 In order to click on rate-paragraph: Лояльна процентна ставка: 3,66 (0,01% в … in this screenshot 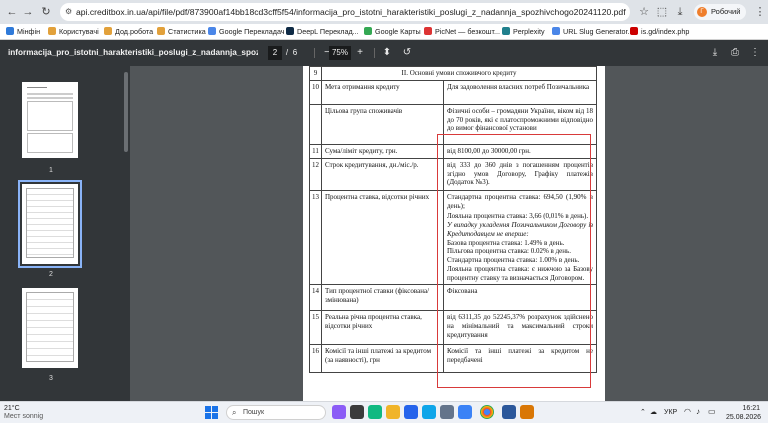, I will do `click(518, 216)`.